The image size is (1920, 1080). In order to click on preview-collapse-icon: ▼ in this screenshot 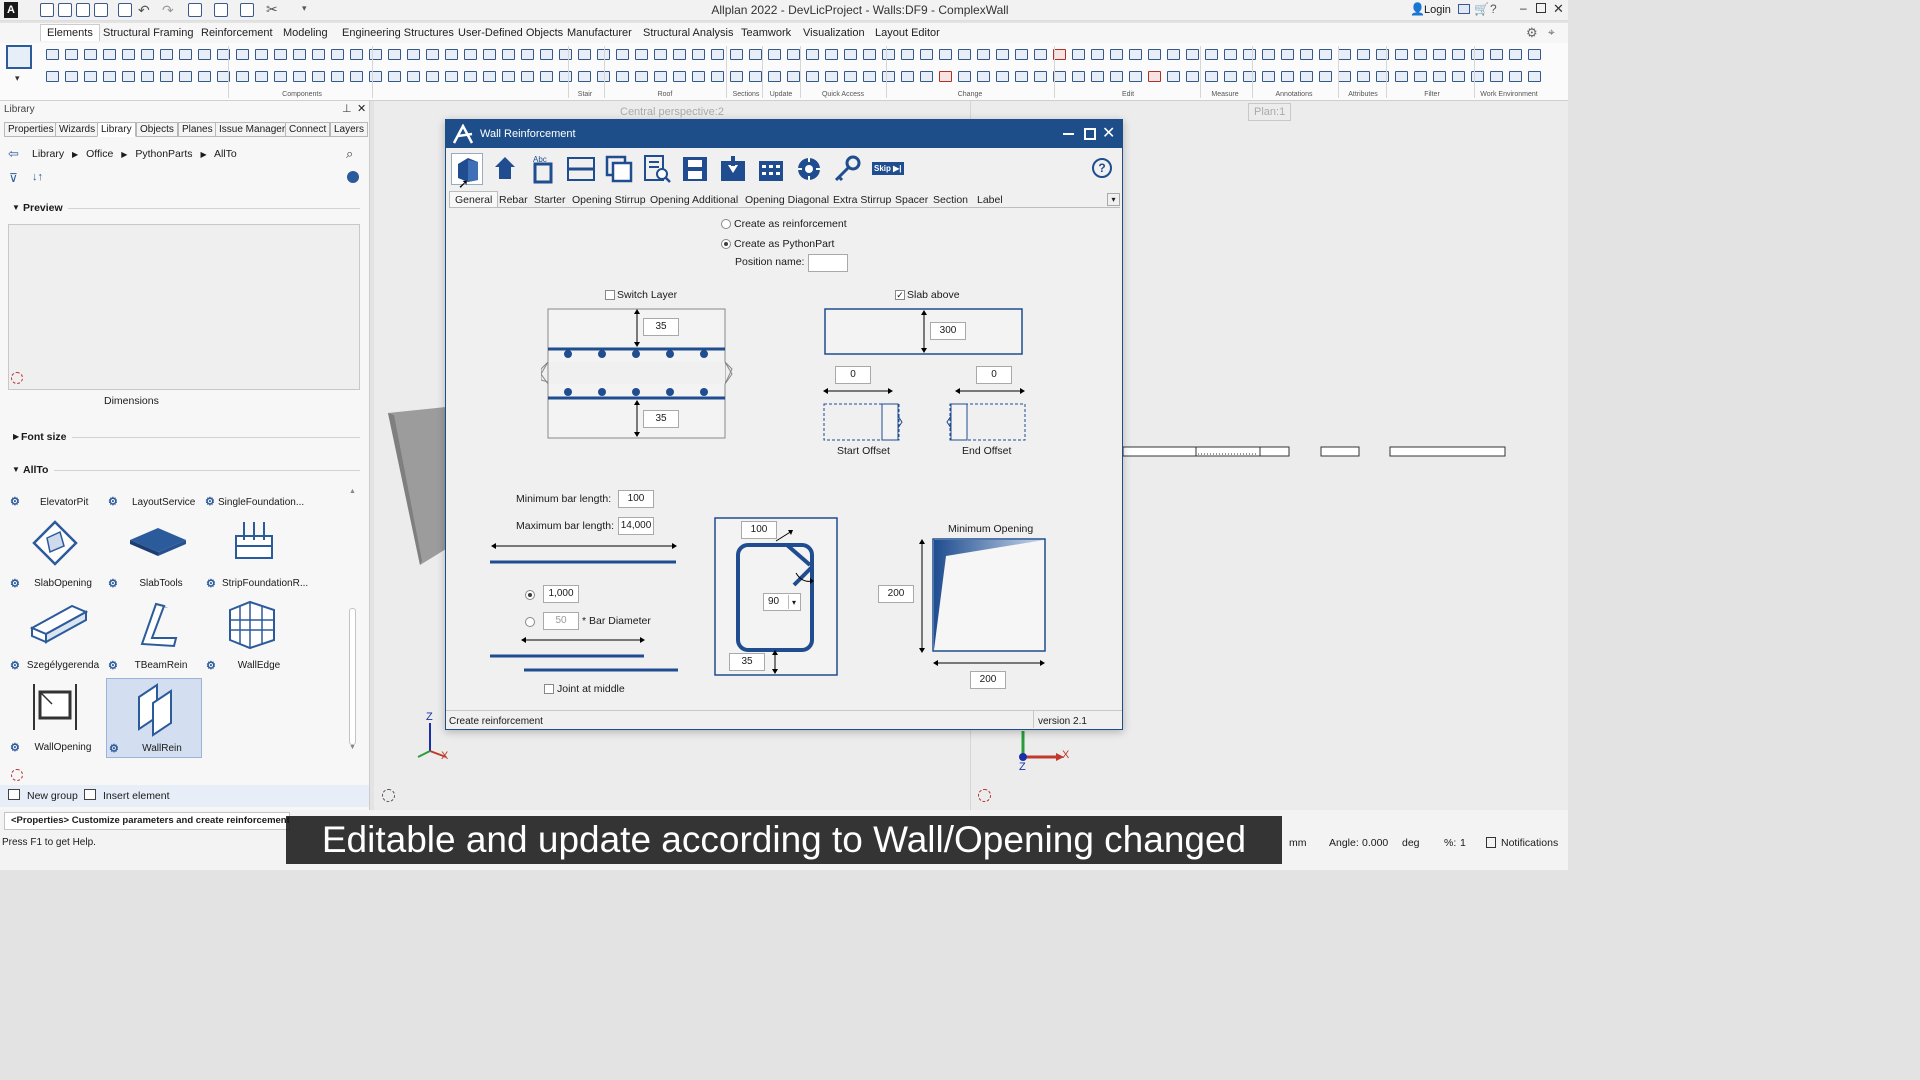, I will do `click(16, 207)`.